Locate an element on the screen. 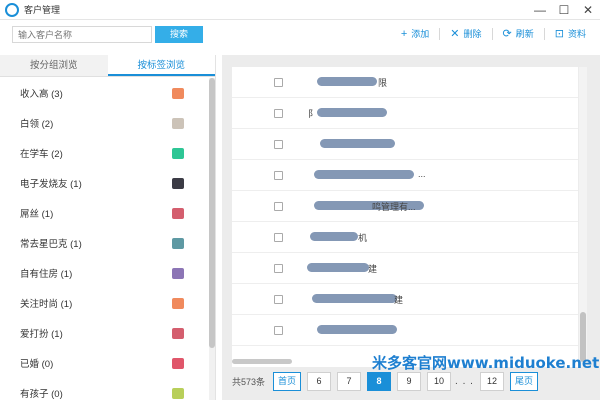 The width and height of the screenshot is (600, 400). tag-label: 常去星巴克 (1) is located at coordinates (51, 244).